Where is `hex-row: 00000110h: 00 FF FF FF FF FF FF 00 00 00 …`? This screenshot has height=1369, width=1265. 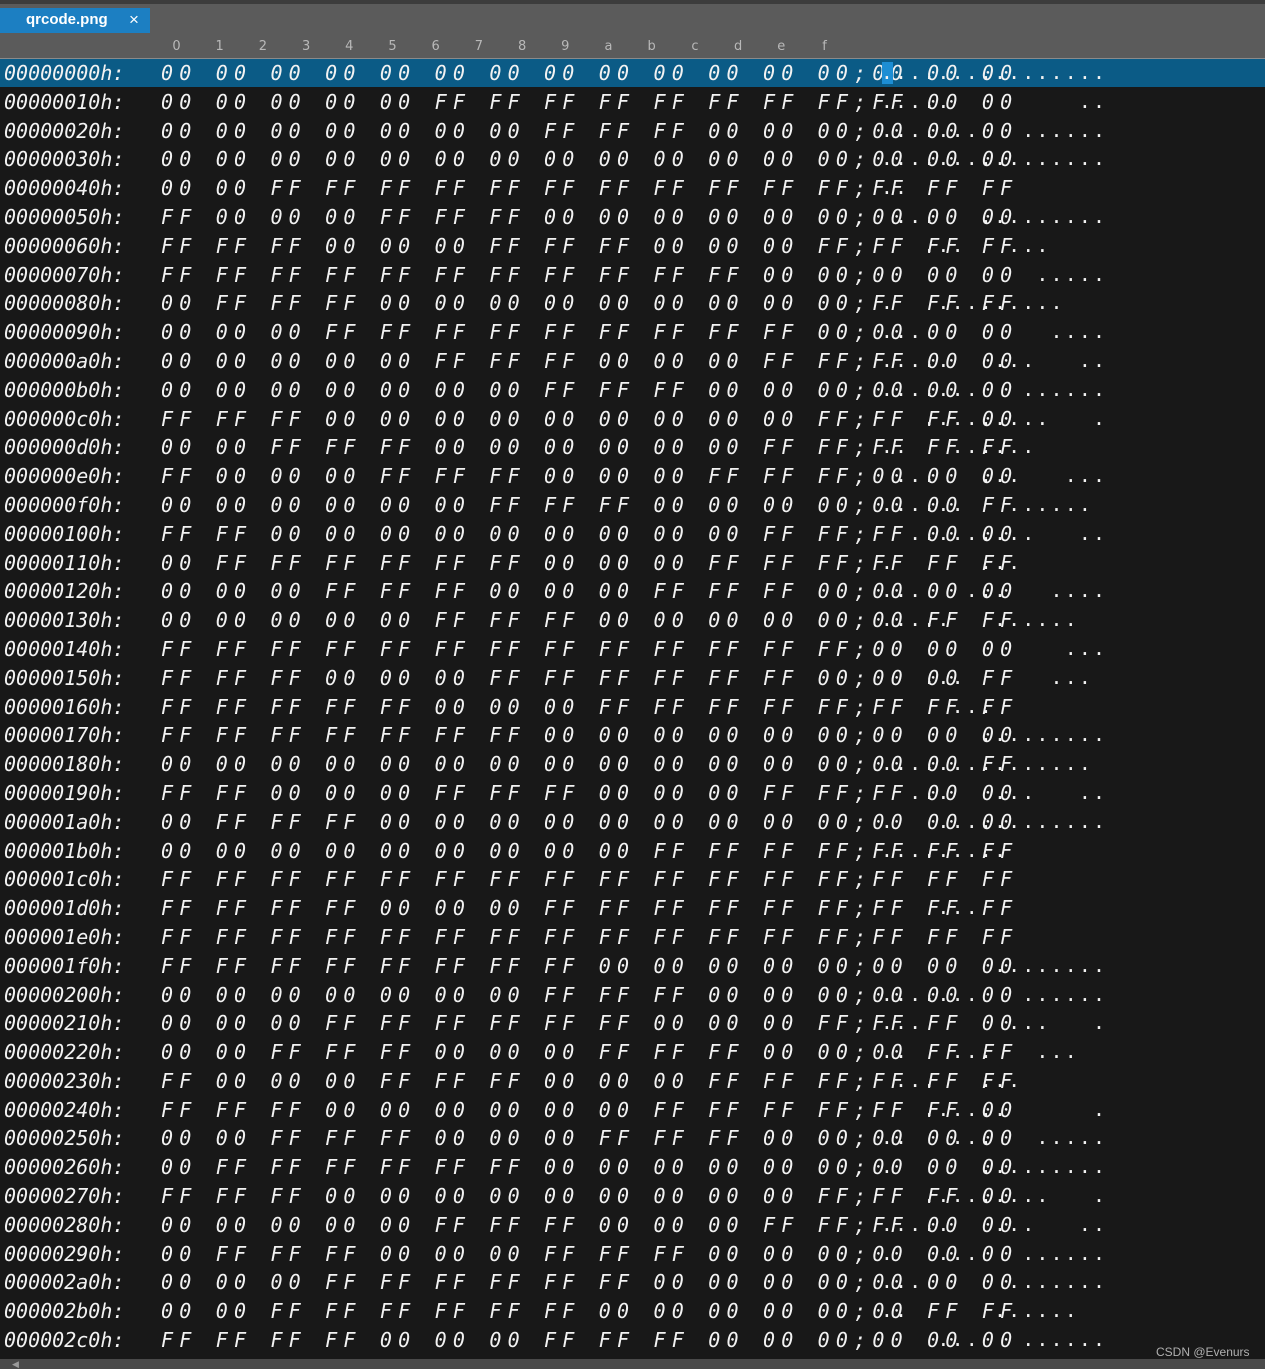 hex-row: 00000110h: 00 FF FF FF FF FF FF 00 00 00 … is located at coordinates (632, 563).